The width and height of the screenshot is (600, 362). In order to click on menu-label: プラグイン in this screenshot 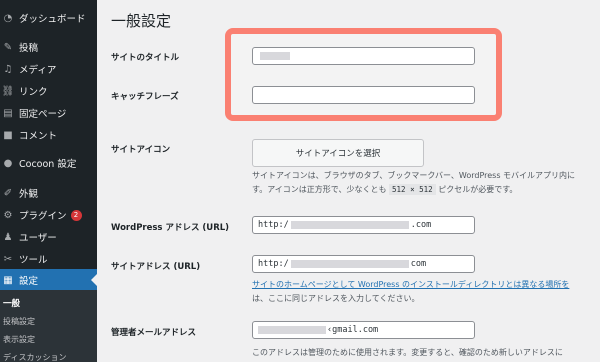, I will do `click(43, 216)`.